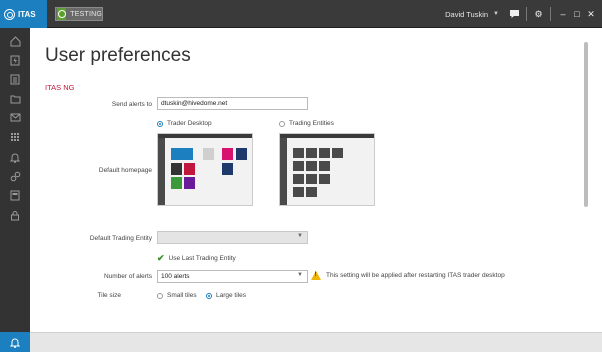 This screenshot has width=602, height=352. I want to click on number-of-alerts-label: Number of alerts, so click(127, 276).